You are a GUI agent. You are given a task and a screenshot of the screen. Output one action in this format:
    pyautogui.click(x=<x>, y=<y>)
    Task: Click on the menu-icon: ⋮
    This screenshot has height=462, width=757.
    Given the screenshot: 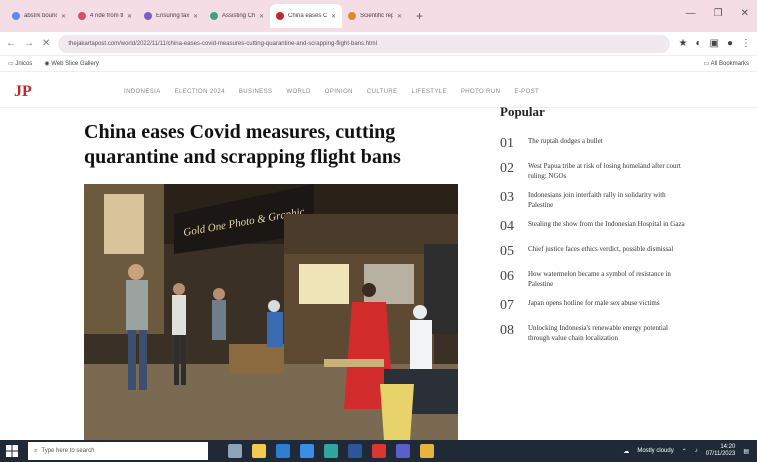 What is the action you would take?
    pyautogui.click(x=746, y=43)
    